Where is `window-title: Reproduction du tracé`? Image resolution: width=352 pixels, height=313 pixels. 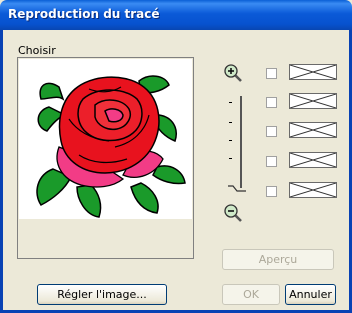
window-title: Reproduction du tracé is located at coordinates (84, 14).